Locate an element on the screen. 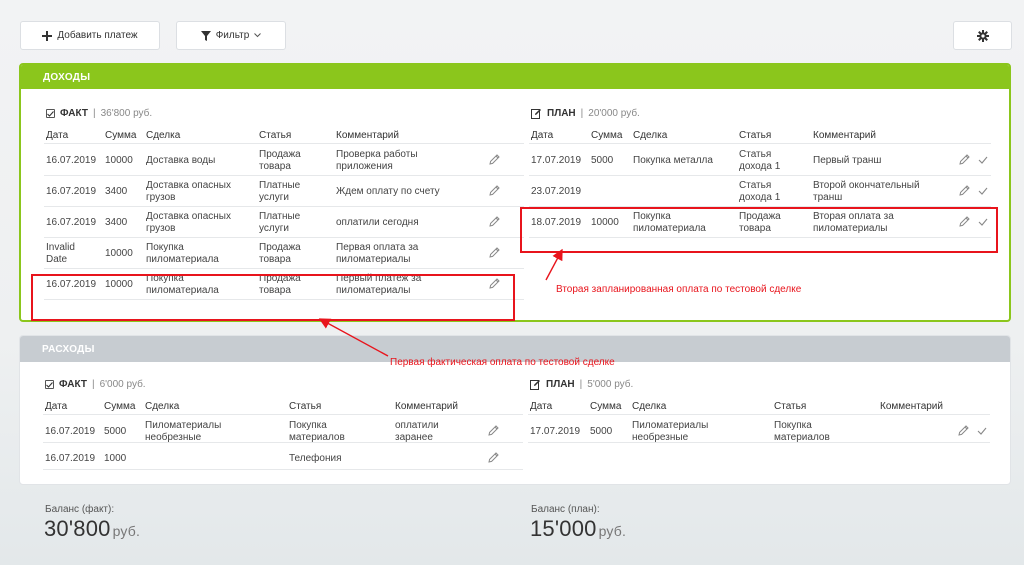  cell-comment: оплатили сегодня is located at coordinates (377, 222).